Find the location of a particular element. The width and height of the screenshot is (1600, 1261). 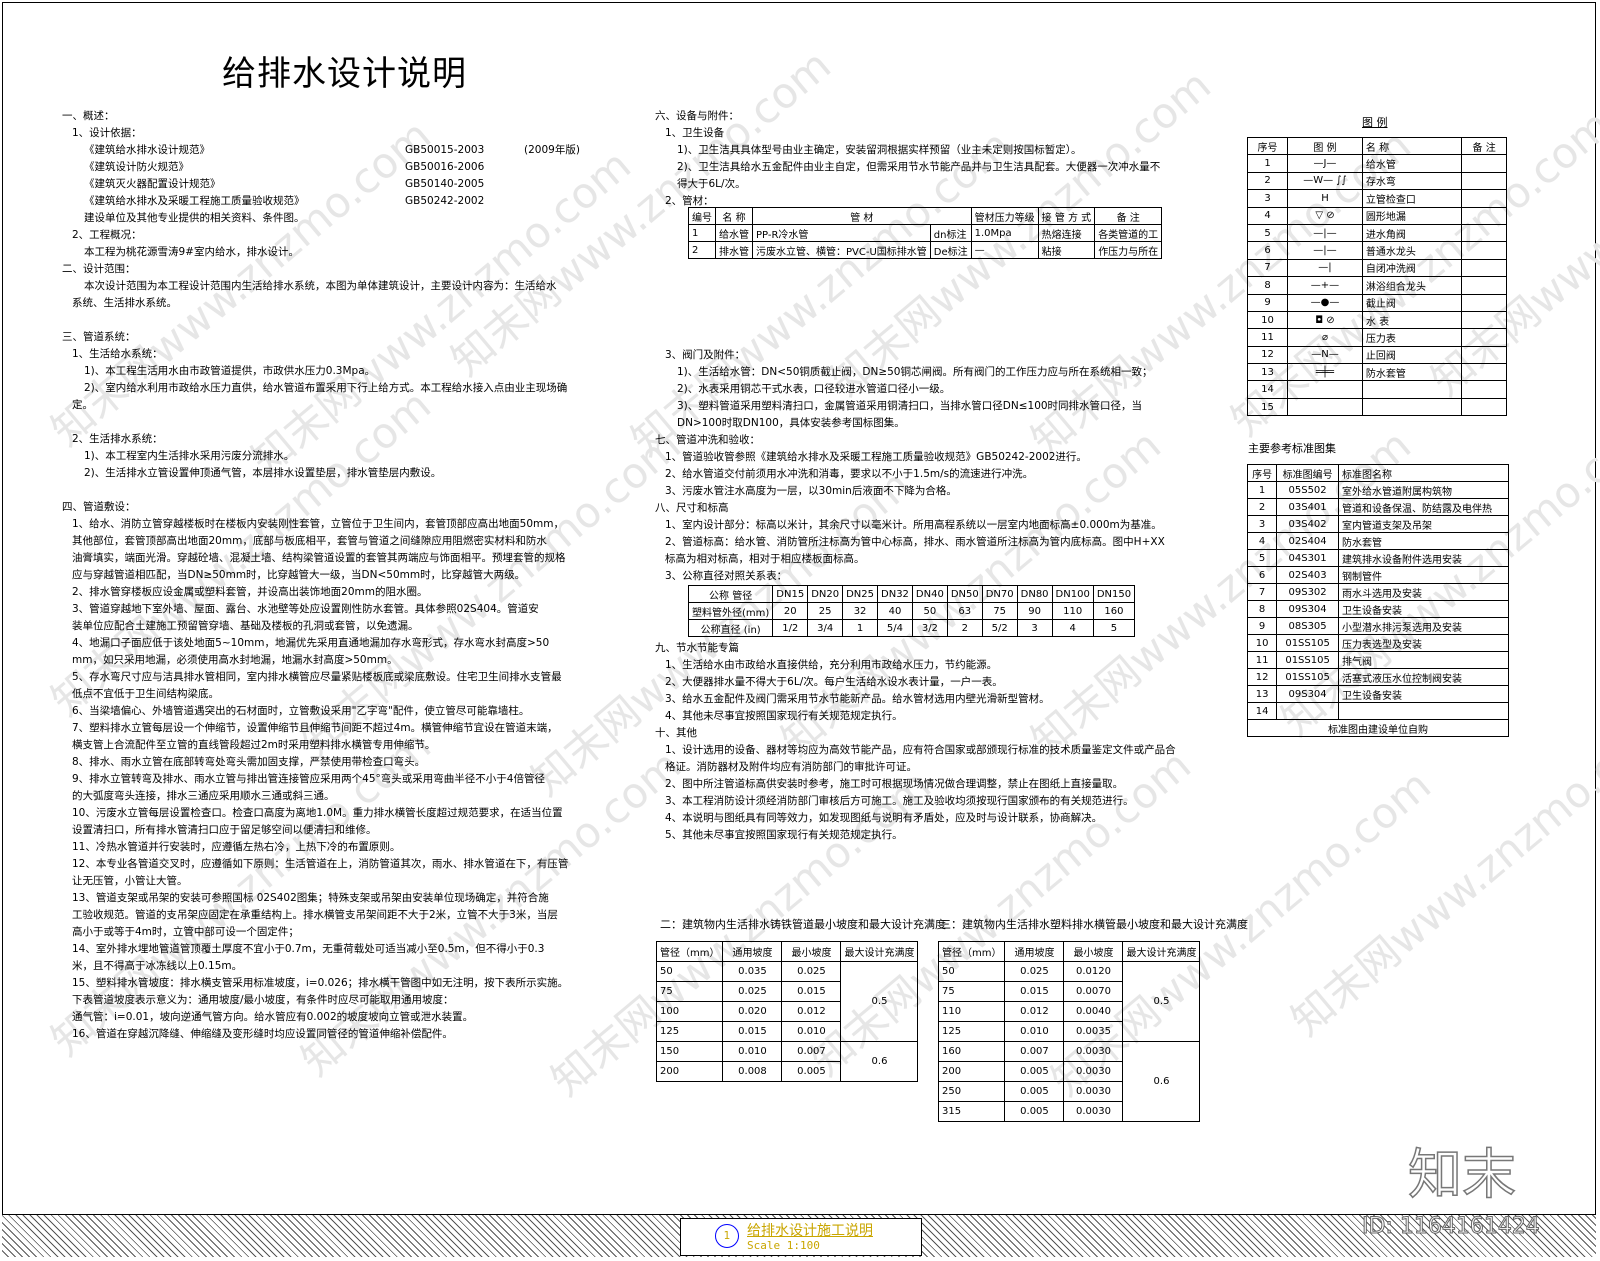

table-row: 4 ▽ ⊘ 圆形地漏 is located at coordinates (1376, 215).